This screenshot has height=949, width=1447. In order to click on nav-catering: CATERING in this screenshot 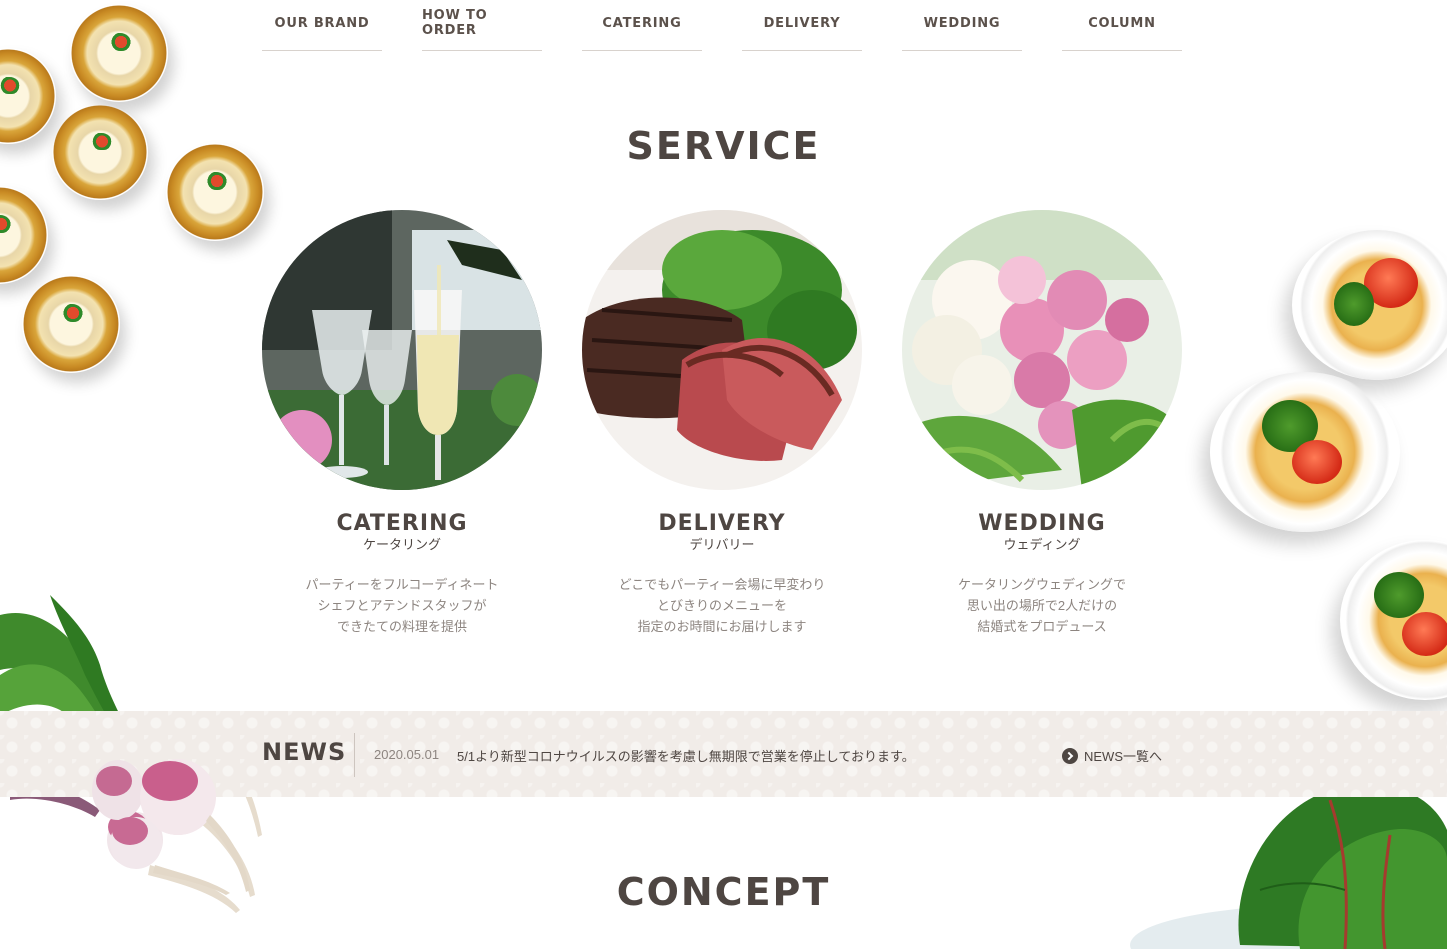, I will do `click(642, 25)`.